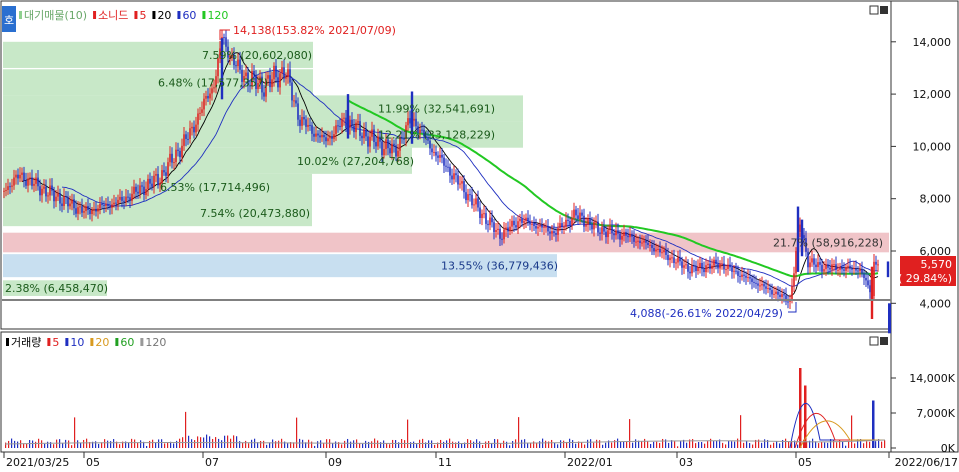 This screenshot has width=959, height=472. Describe the element at coordinates (446, 242) in the screenshot. I see `volume-profile-band` at that location.